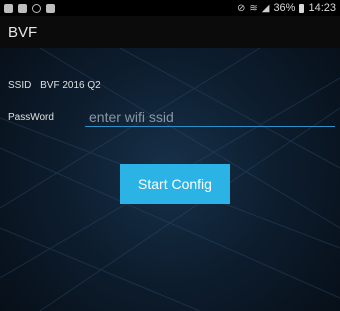 The width and height of the screenshot is (340, 311). What do you see at coordinates (170, 32) in the screenshot?
I see `app-bar: BVF` at bounding box center [170, 32].